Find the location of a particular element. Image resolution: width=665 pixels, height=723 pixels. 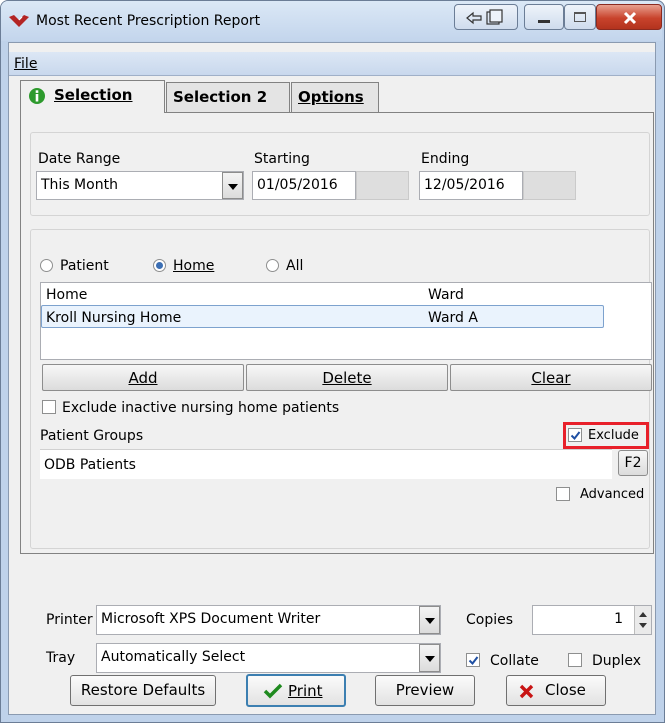

radio-home: Home is located at coordinates (198, 266).